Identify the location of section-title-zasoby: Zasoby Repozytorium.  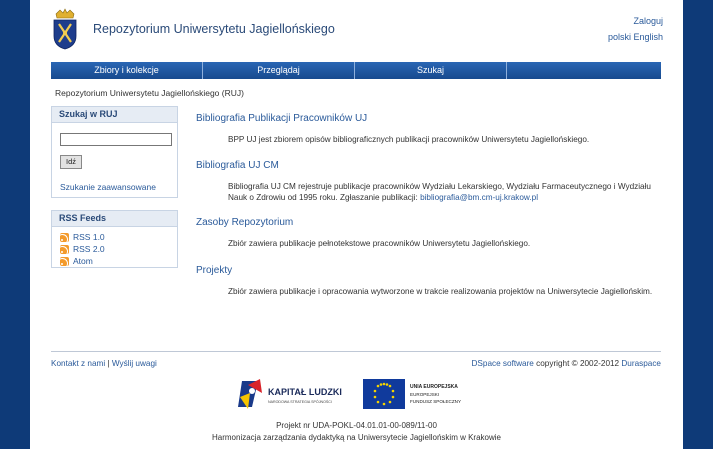
(244, 222).